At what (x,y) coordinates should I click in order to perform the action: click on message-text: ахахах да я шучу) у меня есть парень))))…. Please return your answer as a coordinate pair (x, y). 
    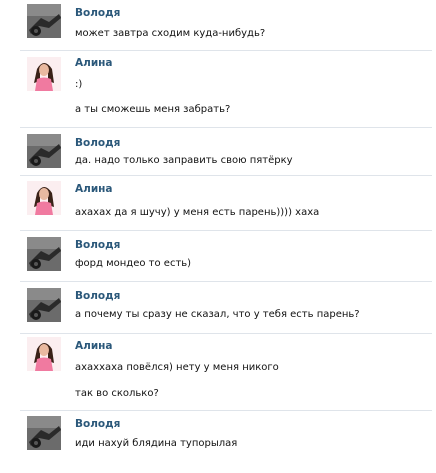
    Looking at the image, I should click on (197, 212).